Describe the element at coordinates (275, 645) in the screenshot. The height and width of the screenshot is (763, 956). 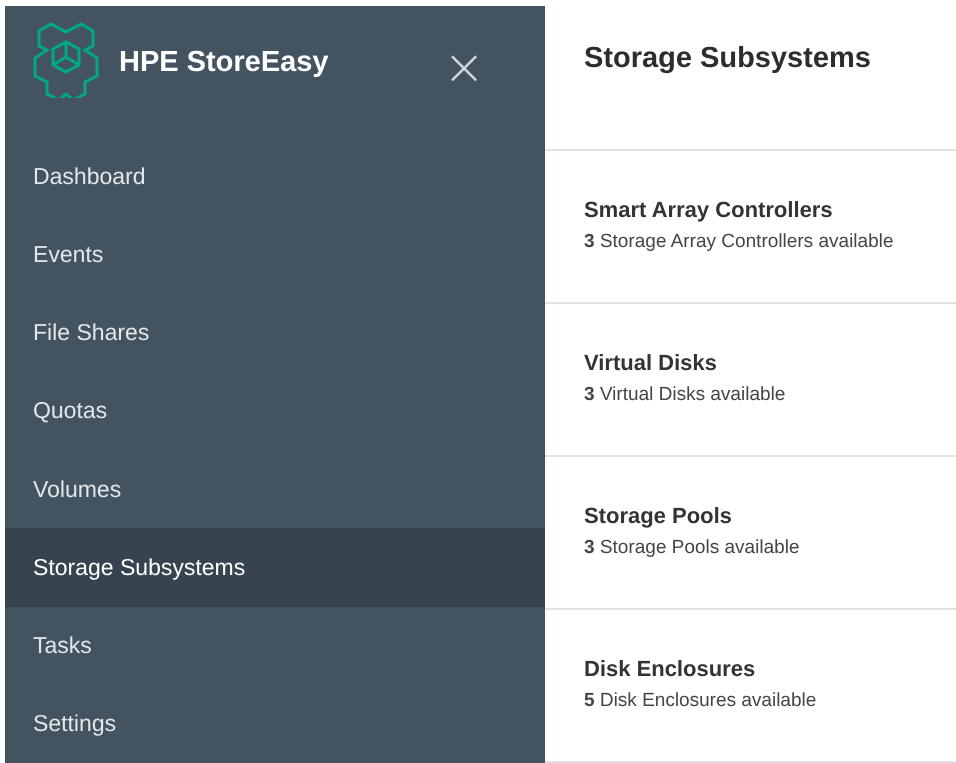
I see `nav-item: Tasks` at that location.